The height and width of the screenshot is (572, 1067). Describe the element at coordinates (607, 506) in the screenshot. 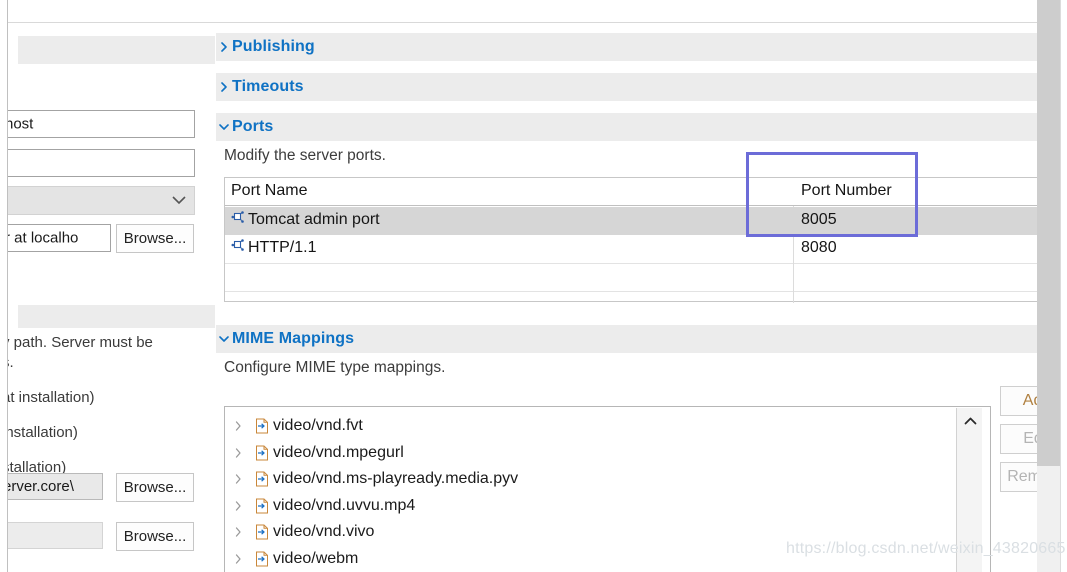

I see `list-item: video/vnd.uvvu.mp4` at that location.